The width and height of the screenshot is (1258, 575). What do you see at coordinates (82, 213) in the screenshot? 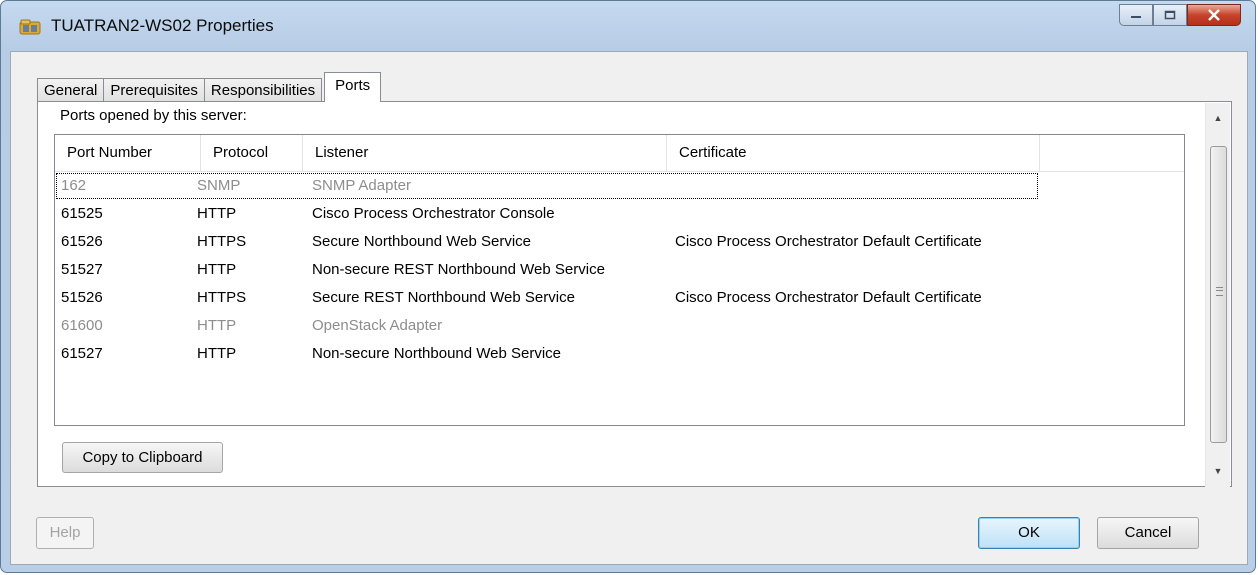
I see `port-number: 61525` at bounding box center [82, 213].